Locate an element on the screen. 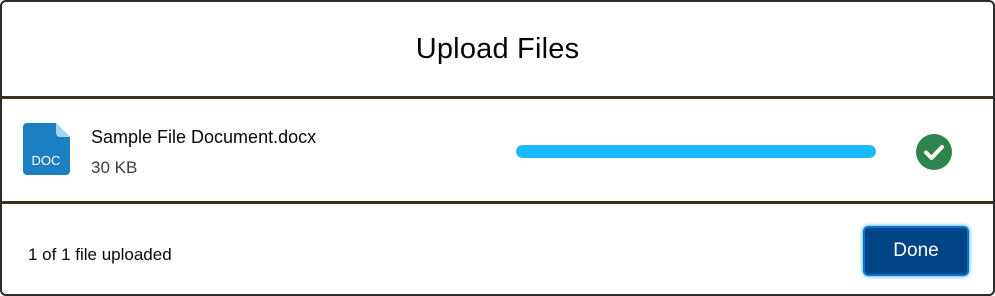 Image resolution: width=995 pixels, height=296 pixels. dialog-title: Upload Files is located at coordinates (497, 48).